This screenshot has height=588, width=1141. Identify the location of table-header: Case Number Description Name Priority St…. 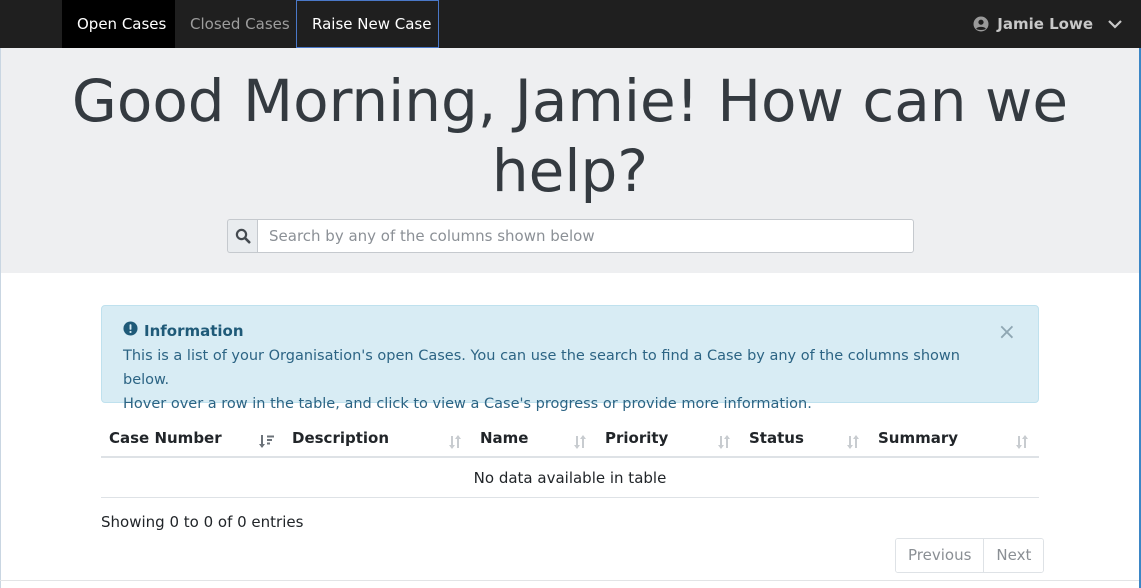
(570, 439).